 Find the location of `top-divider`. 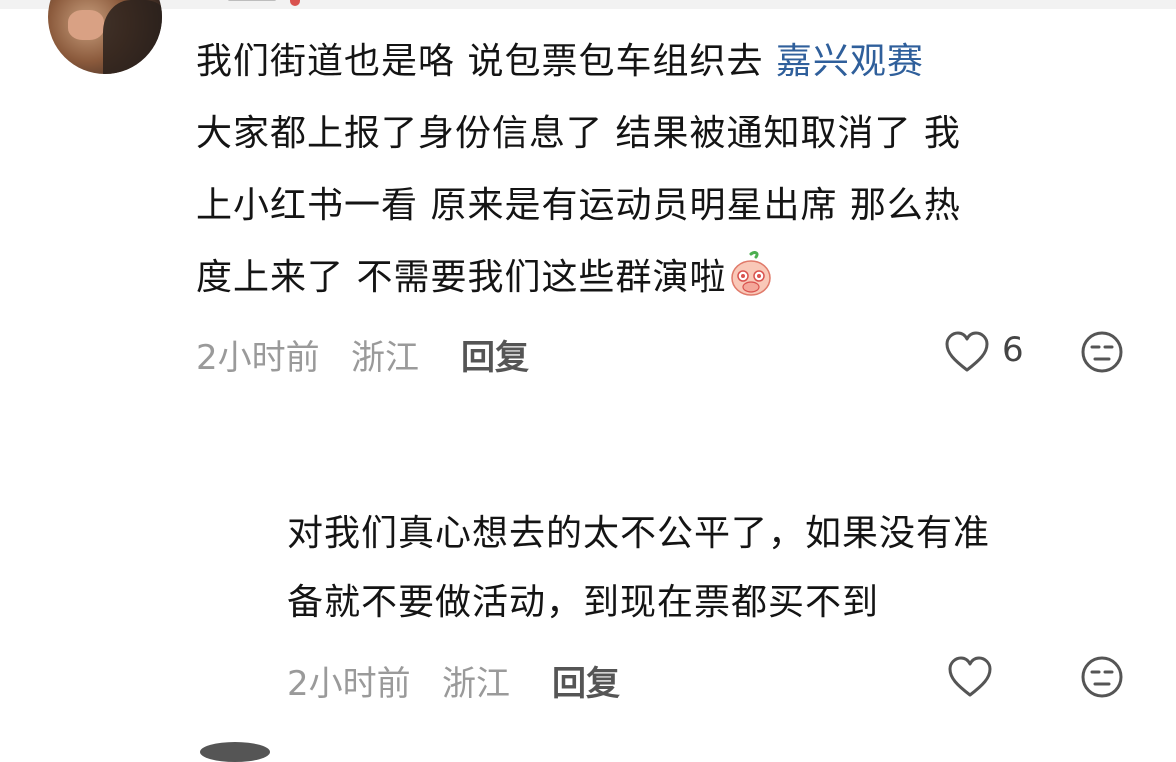

top-divider is located at coordinates (588, 4).